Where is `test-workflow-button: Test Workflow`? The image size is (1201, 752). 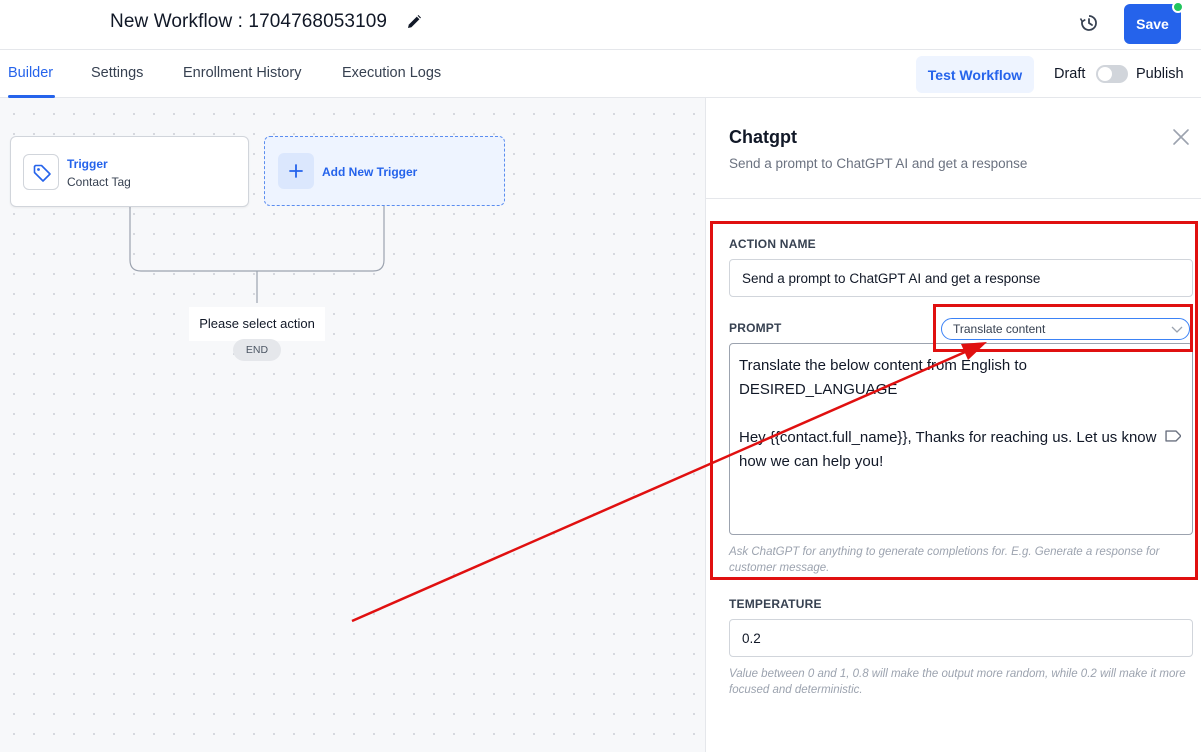 test-workflow-button: Test Workflow is located at coordinates (975, 74).